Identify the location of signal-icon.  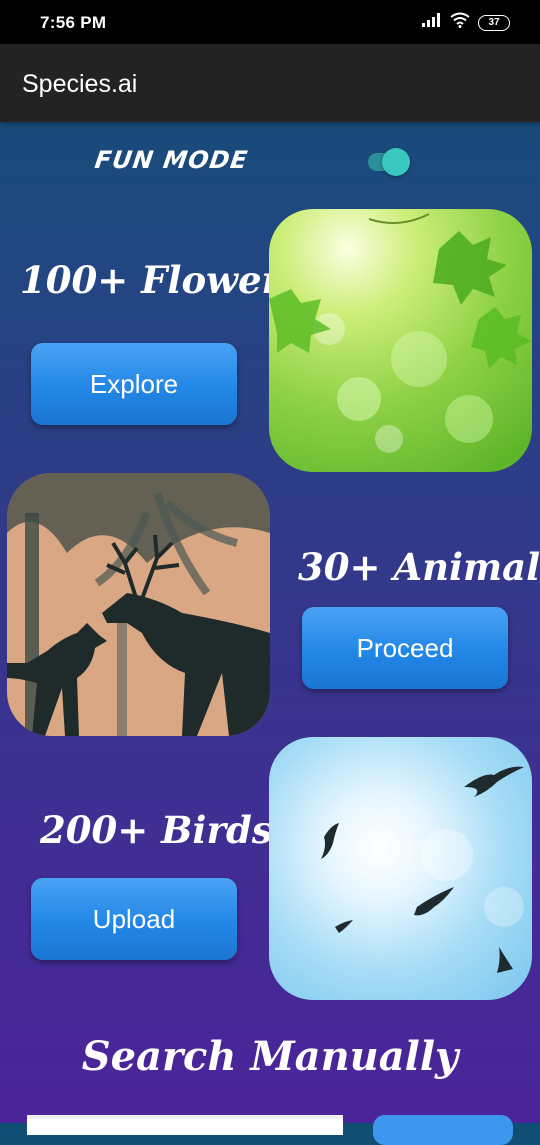
(432, 22).